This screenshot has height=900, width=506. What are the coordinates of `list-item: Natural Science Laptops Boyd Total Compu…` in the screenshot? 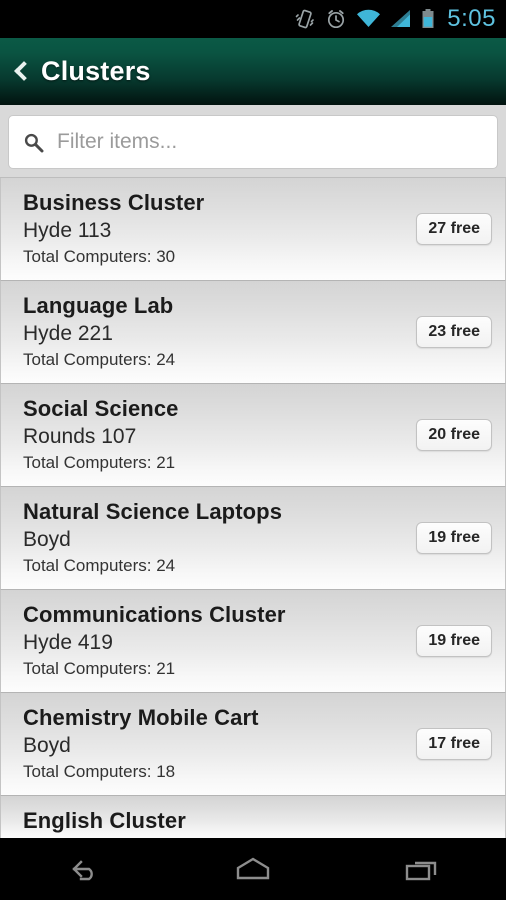 It's located at (253, 538).